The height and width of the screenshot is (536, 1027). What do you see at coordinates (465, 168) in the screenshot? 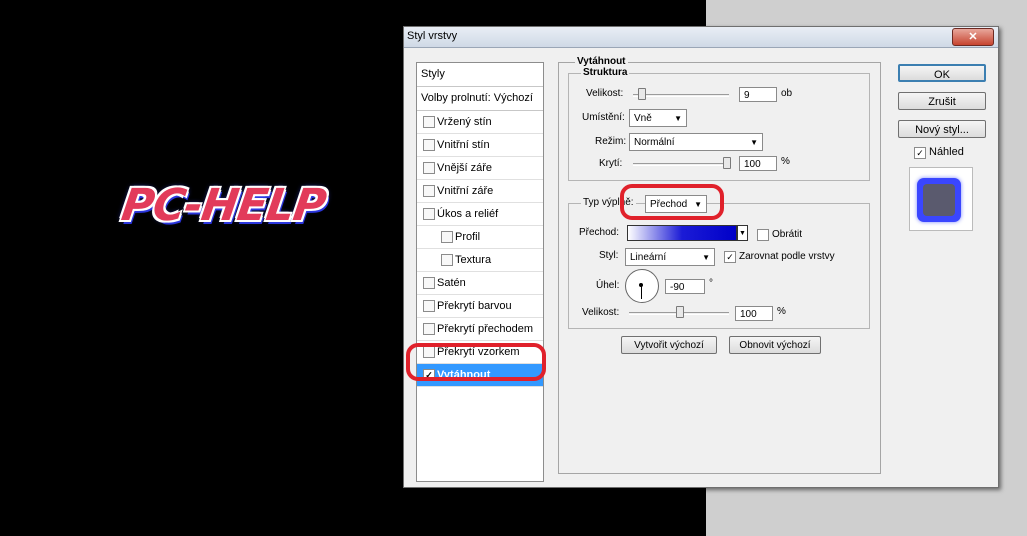
I see `style-item-label: Vnější záře` at bounding box center [465, 168].